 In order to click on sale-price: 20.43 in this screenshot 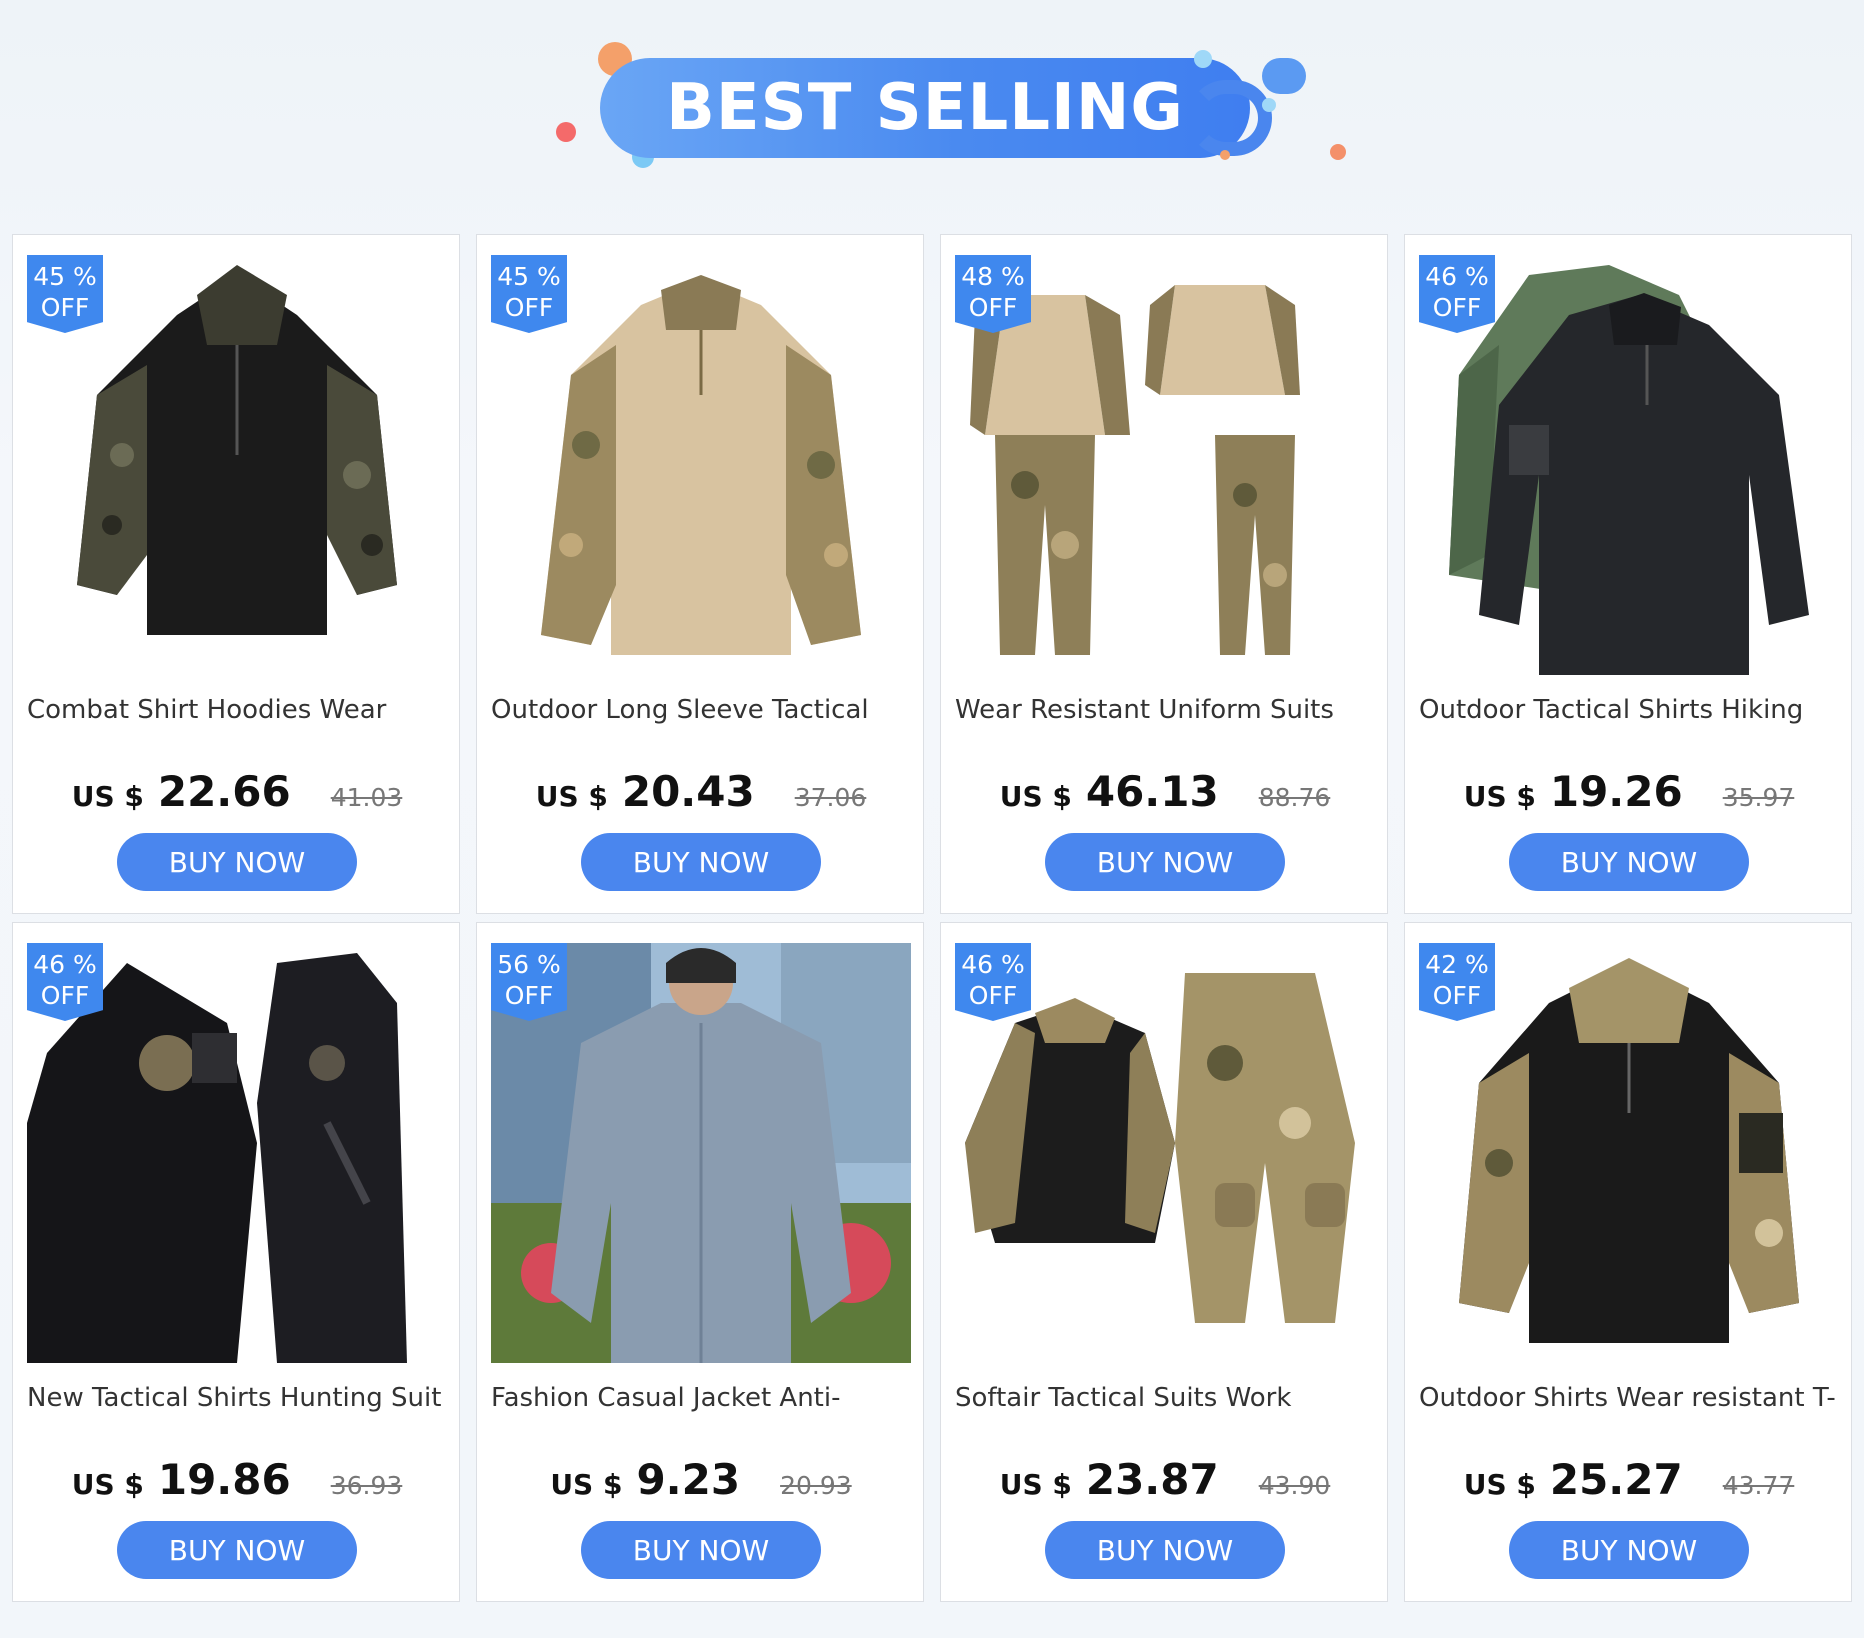, I will do `click(688, 791)`.